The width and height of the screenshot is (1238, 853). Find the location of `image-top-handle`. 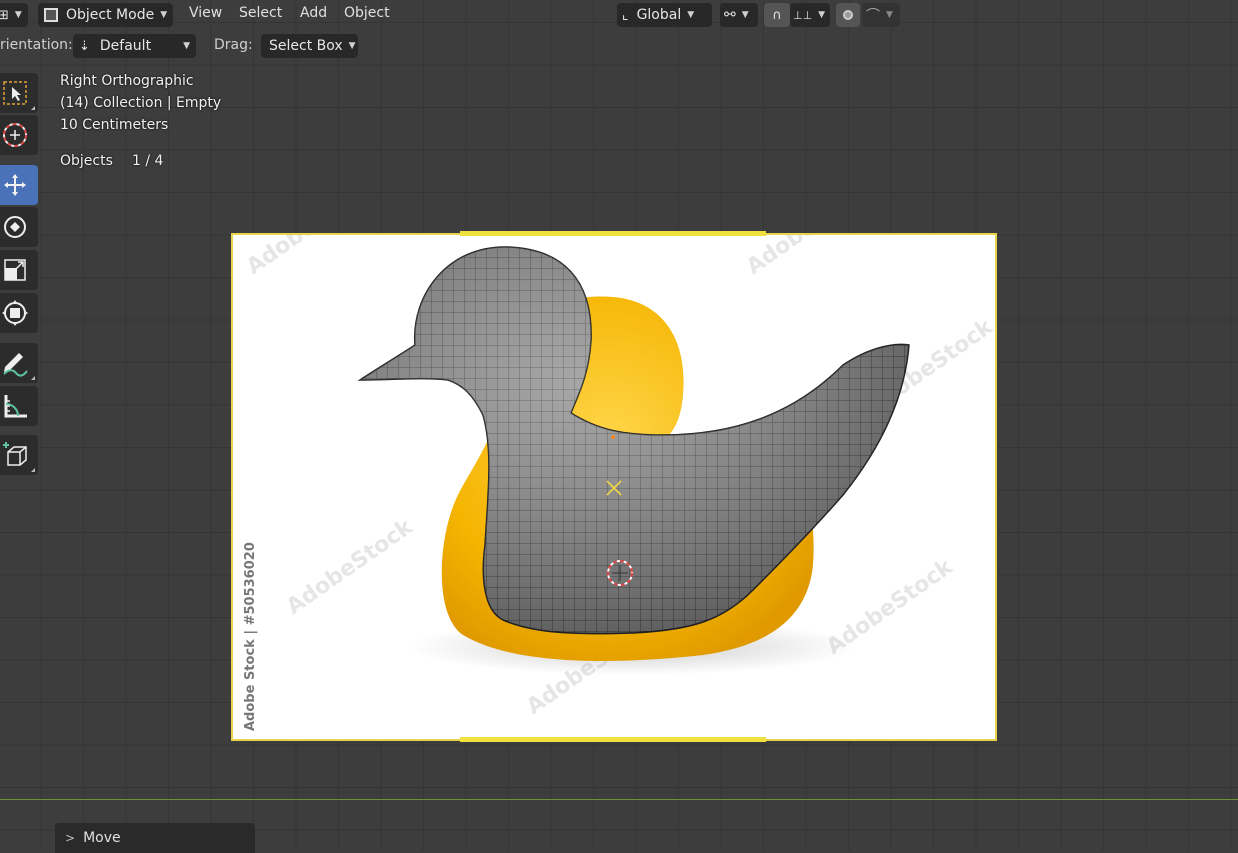

image-top-handle is located at coordinates (613, 233).